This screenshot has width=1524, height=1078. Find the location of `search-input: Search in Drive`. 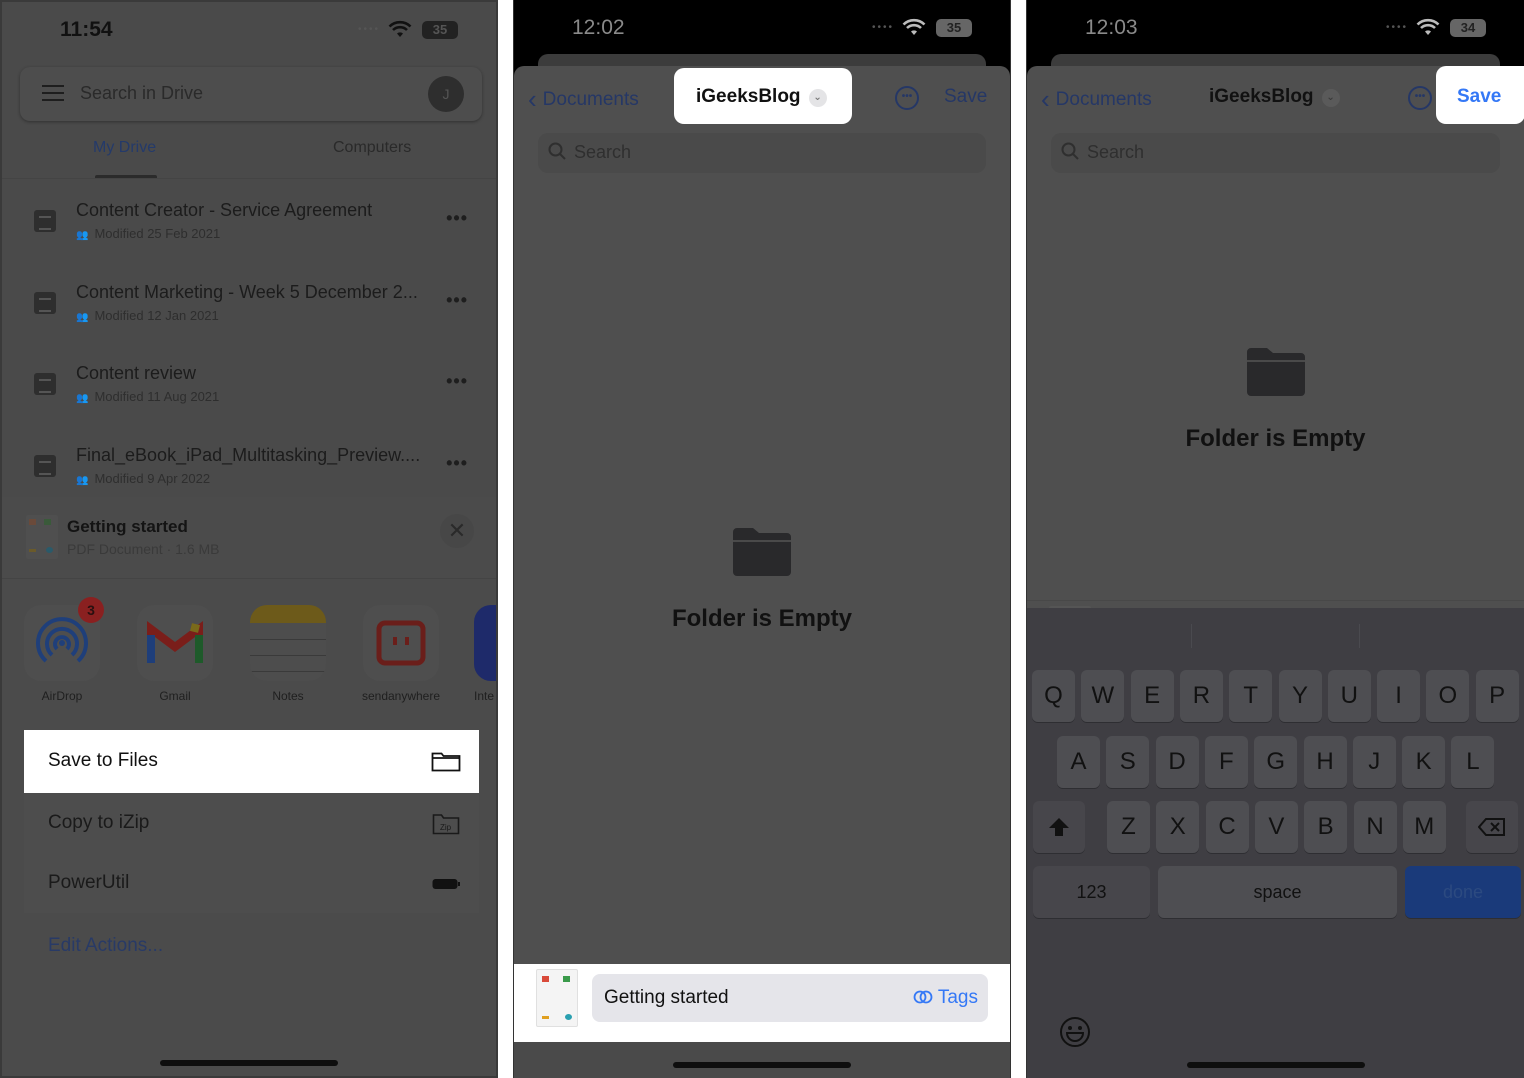

search-input: Search in Drive is located at coordinates (141, 93).